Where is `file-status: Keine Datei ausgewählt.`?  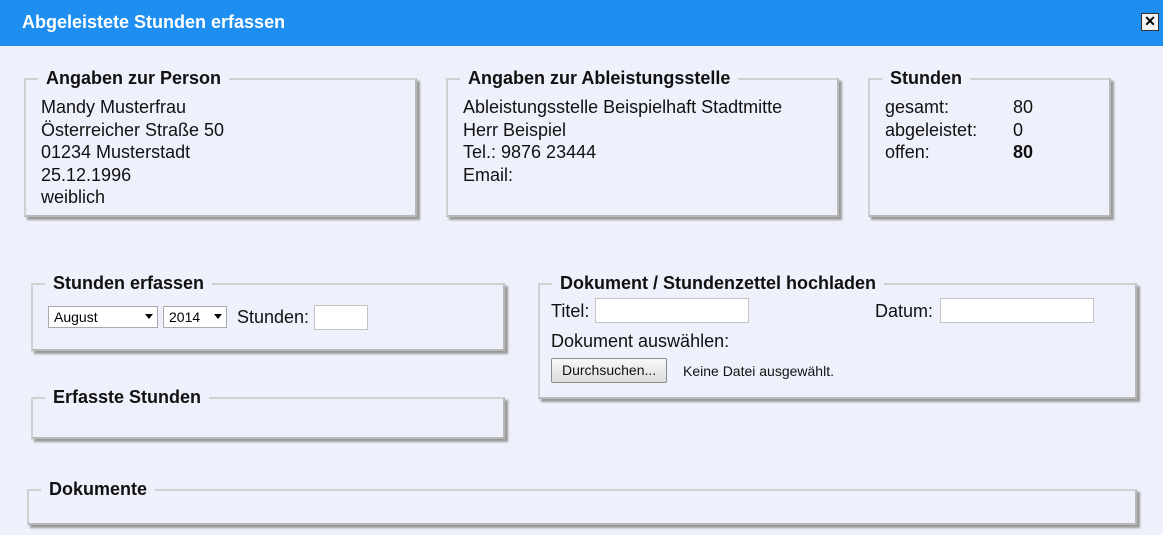 file-status: Keine Datei ausgewählt. is located at coordinates (758, 371).